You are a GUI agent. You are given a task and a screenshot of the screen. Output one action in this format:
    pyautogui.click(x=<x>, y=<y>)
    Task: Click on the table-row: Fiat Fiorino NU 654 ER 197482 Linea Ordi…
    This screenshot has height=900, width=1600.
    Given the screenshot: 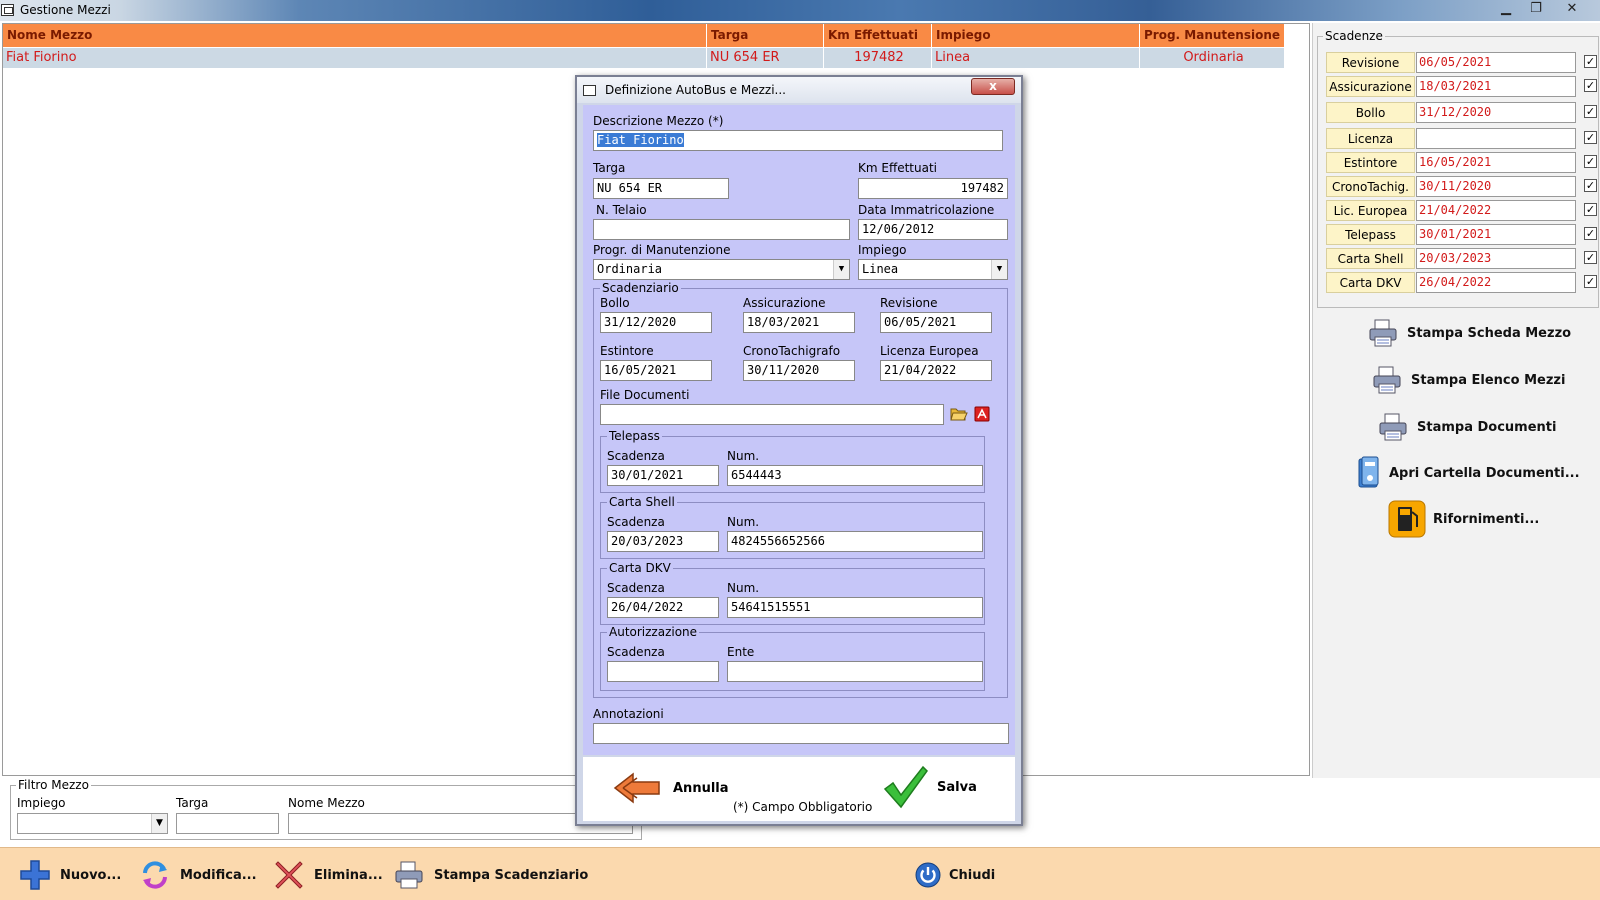 What is the action you would take?
    pyautogui.click(x=644, y=58)
    